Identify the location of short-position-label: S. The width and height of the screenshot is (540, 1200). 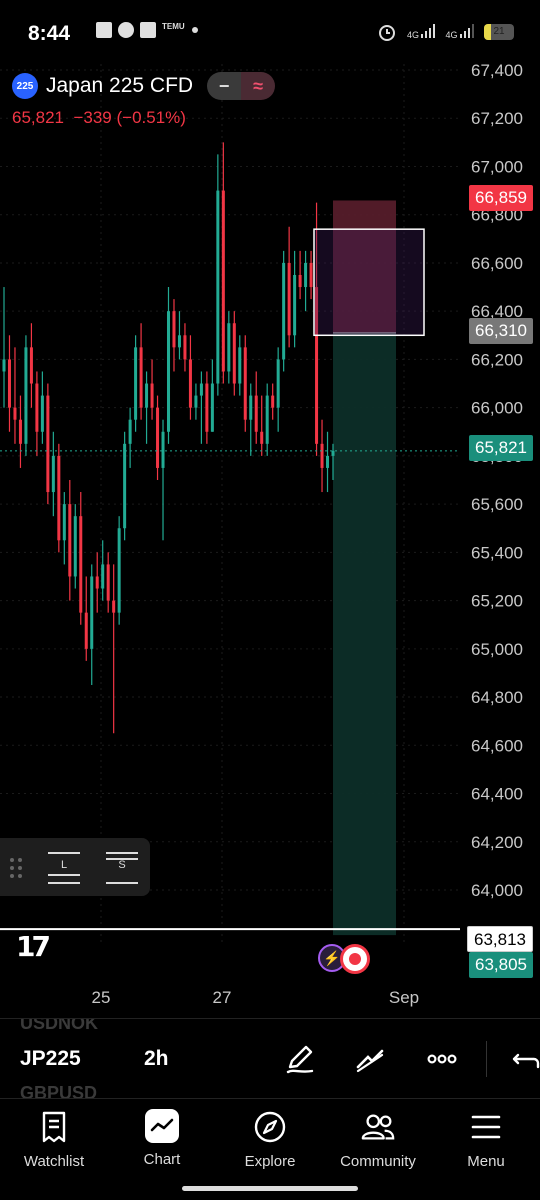
(122, 865).